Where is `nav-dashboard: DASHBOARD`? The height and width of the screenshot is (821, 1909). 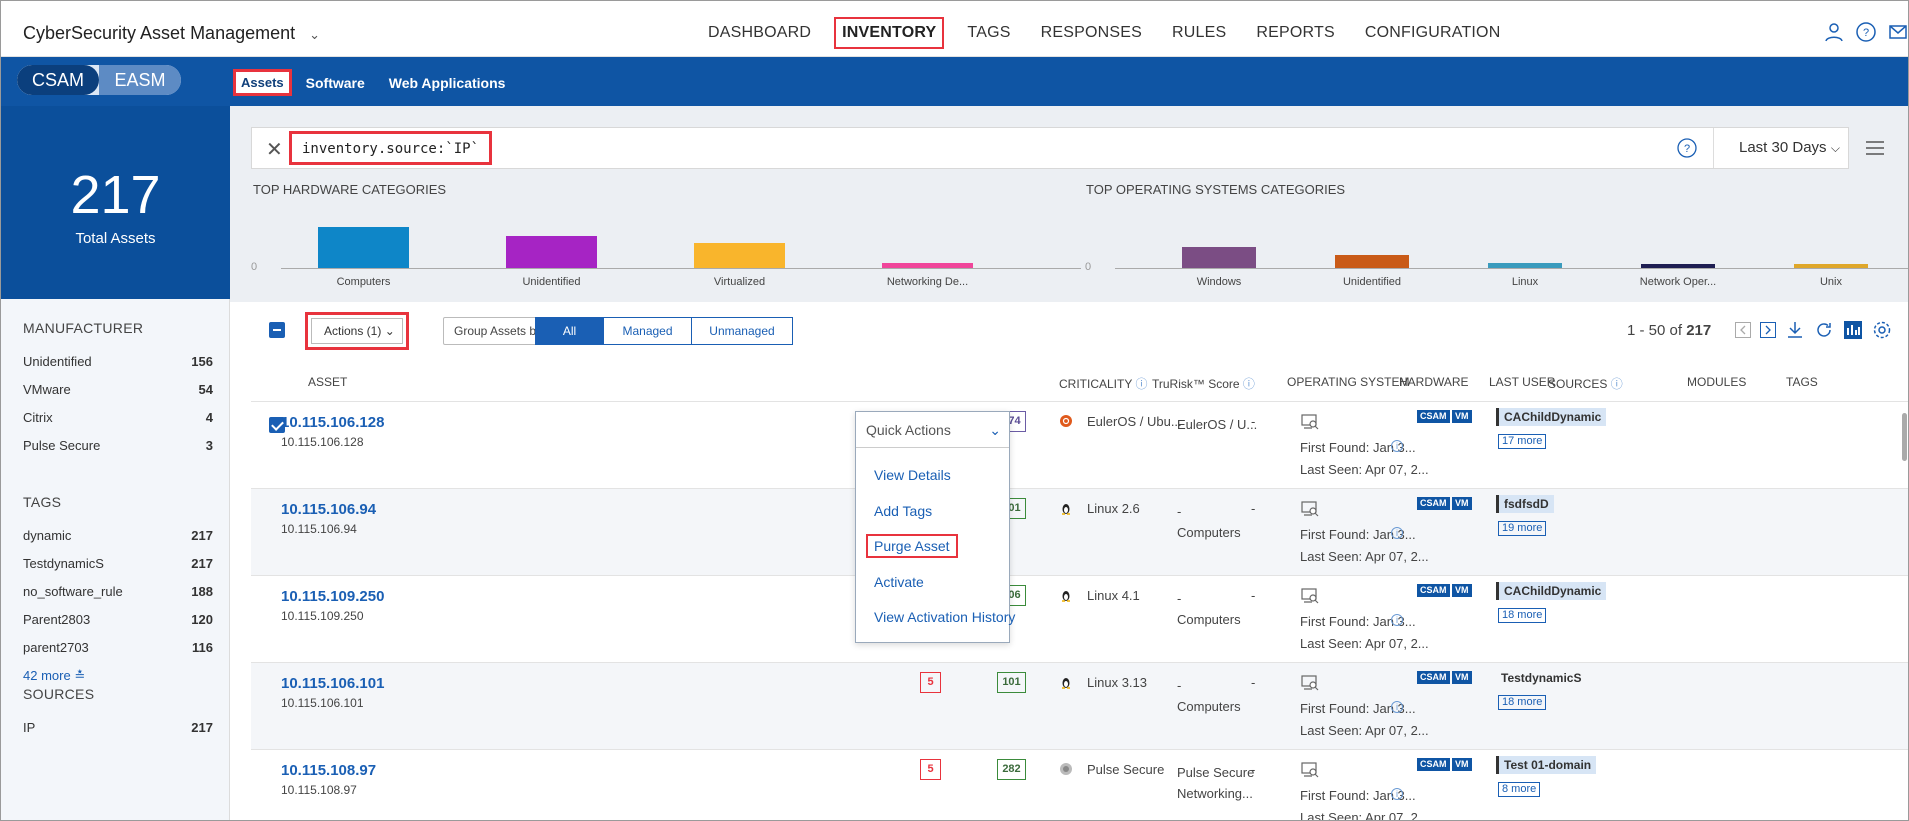 nav-dashboard: DASHBOARD is located at coordinates (759, 33).